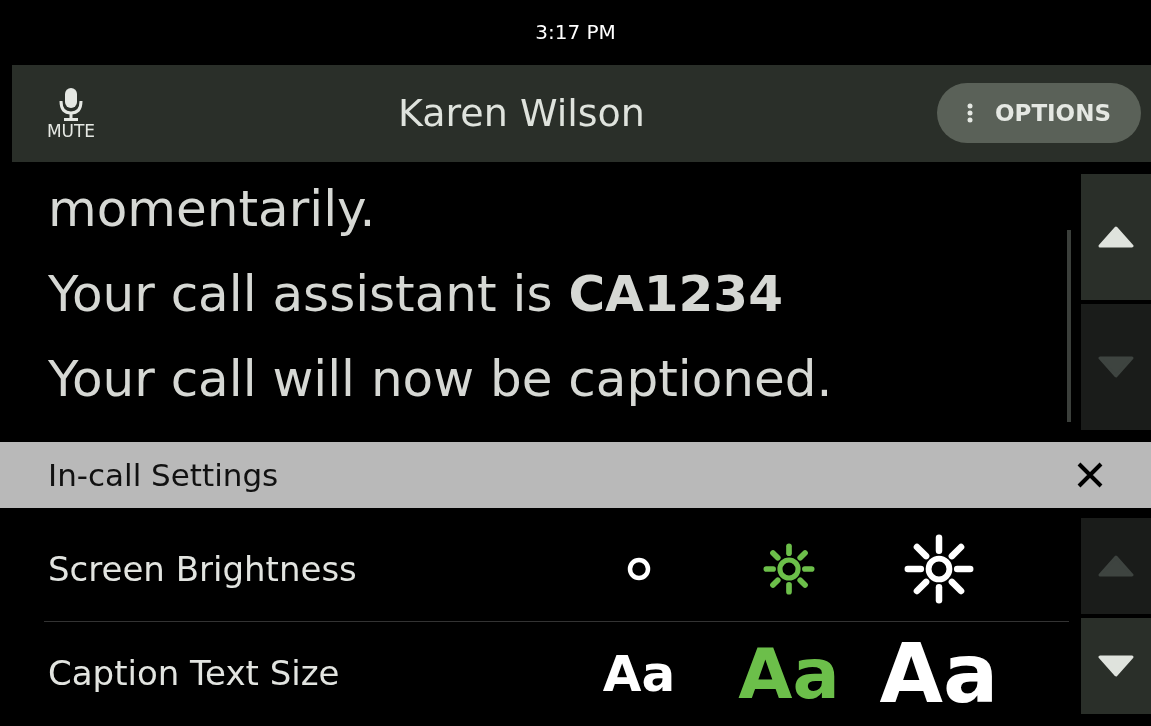 The width and height of the screenshot is (1151, 726). I want to click on scroll-down-button, so click(1116, 666).